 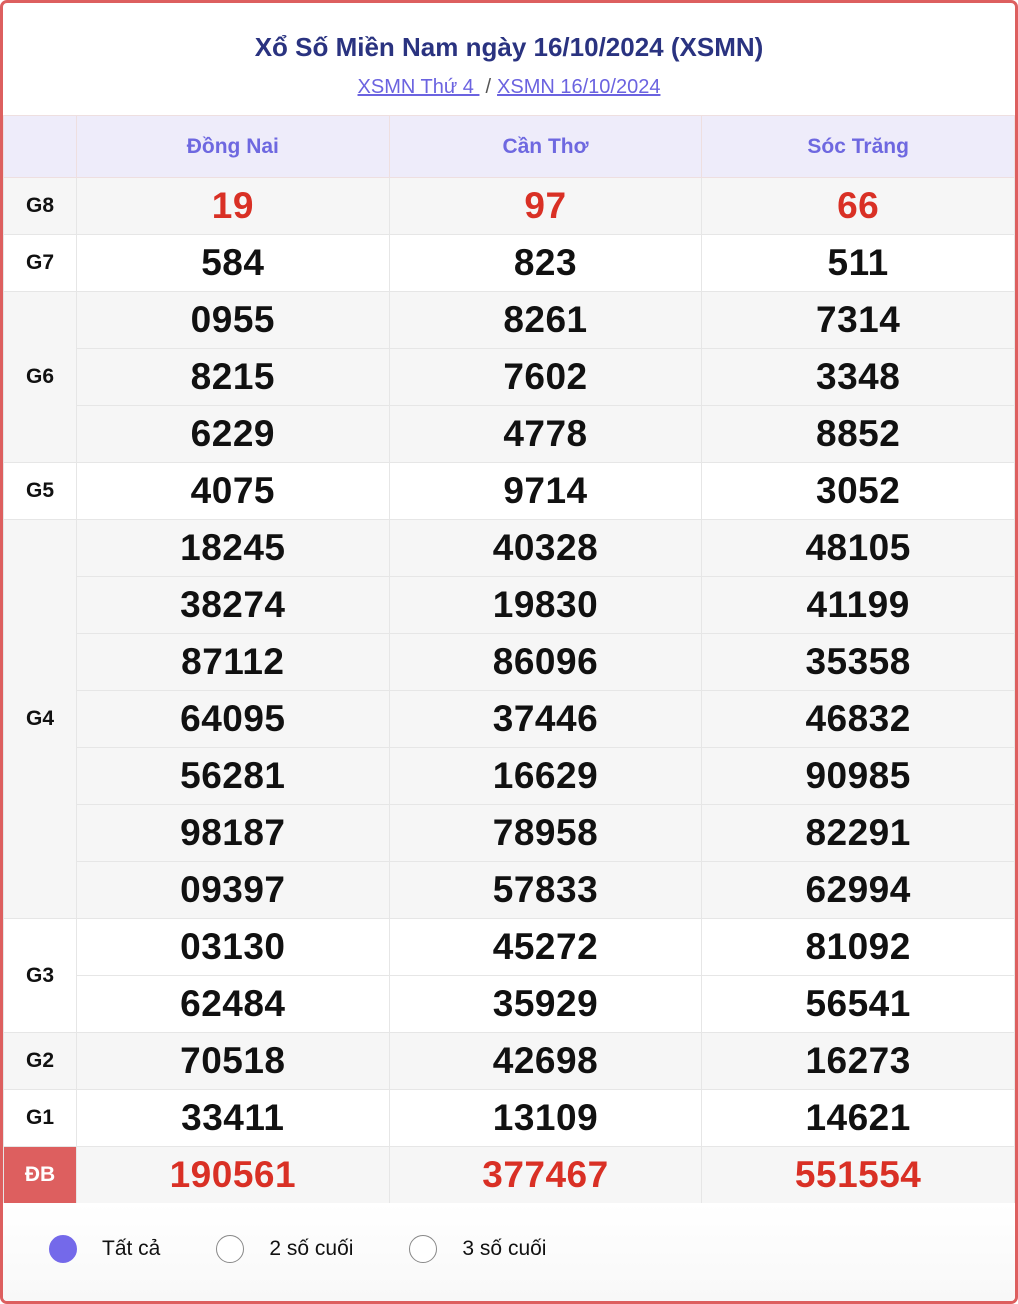 I want to click on prize-number: 82291, so click(x=858, y=833).